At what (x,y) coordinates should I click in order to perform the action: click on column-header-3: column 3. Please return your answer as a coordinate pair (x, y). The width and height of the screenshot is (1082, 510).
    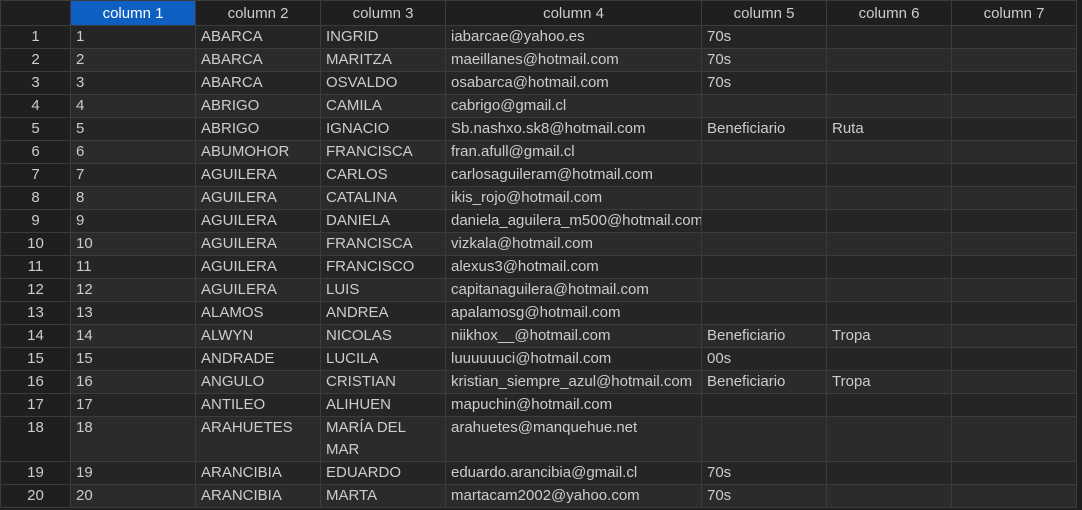
    Looking at the image, I should click on (383, 13).